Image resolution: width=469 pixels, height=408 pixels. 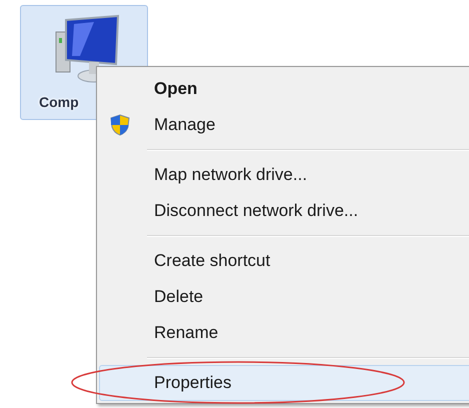 What do you see at coordinates (284, 297) in the screenshot?
I see `menu-item: Delete` at bounding box center [284, 297].